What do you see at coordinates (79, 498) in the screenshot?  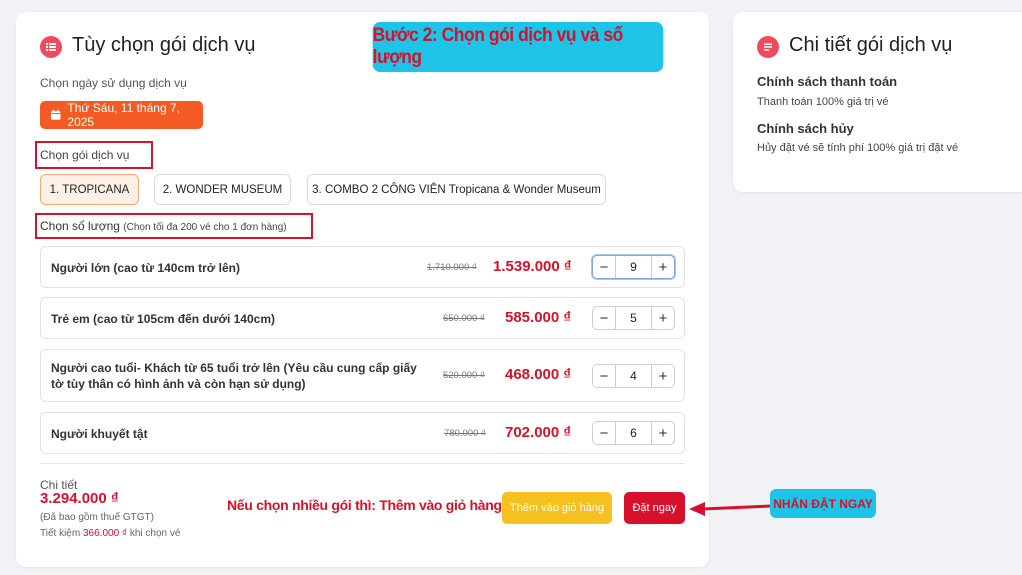 I see `total-price: 3.294.000 ₫` at bounding box center [79, 498].